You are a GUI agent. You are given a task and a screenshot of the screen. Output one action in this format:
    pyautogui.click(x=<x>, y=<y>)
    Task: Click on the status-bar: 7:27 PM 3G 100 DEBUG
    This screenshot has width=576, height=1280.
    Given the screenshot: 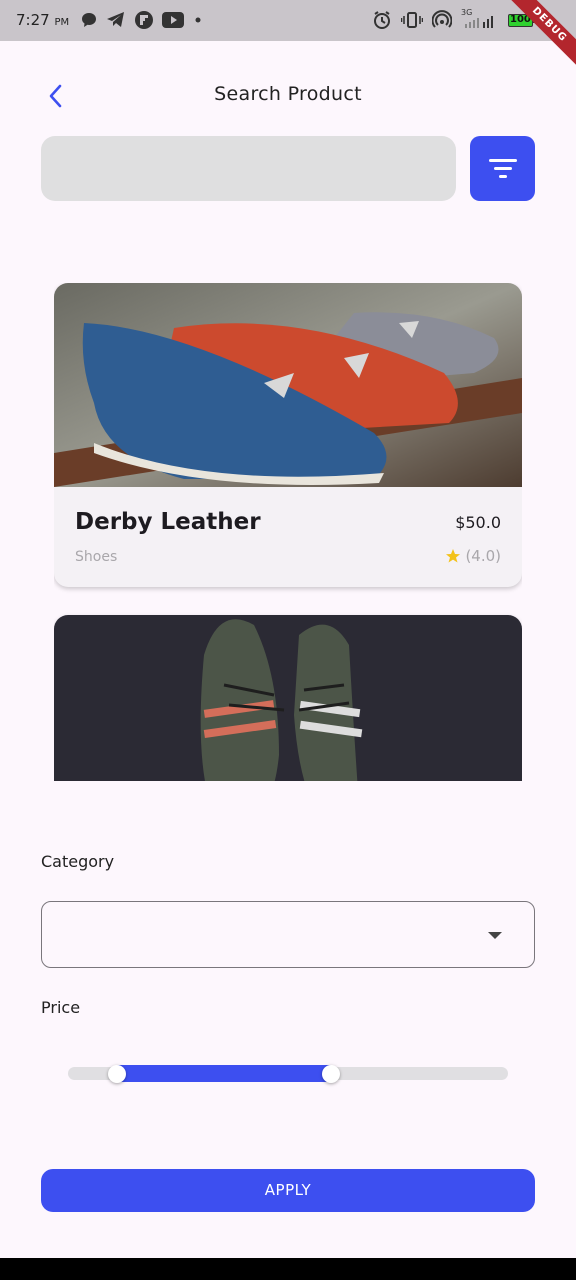 What is the action you would take?
    pyautogui.click(x=288, y=35)
    